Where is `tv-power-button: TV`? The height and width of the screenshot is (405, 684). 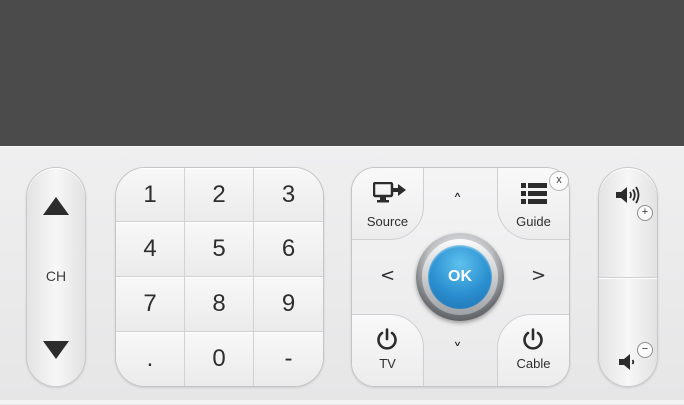
tv-power-button: TV is located at coordinates (388, 350).